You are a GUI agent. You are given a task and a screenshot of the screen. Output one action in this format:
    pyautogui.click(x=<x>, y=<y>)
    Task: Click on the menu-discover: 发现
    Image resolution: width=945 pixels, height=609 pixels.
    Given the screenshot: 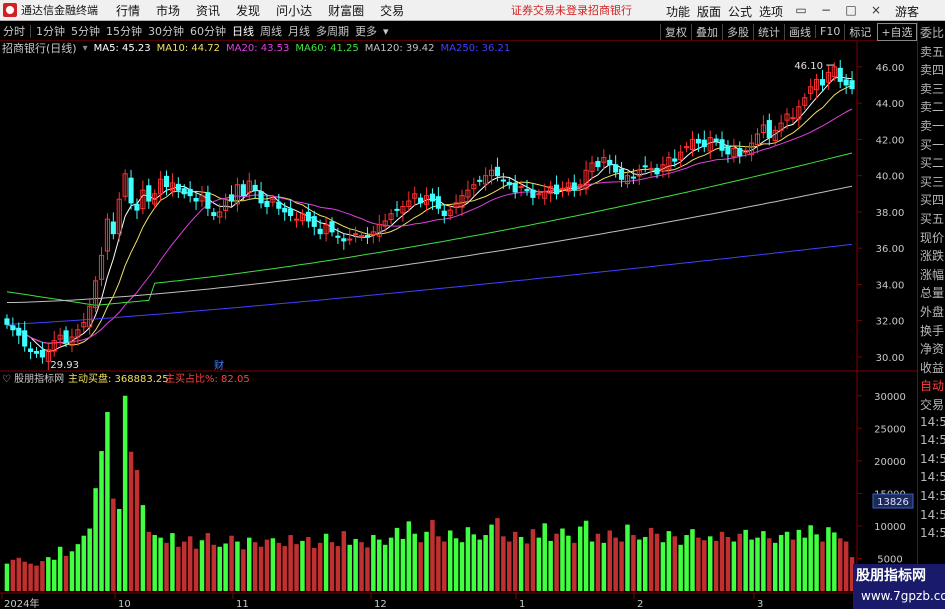 What is the action you would take?
    pyautogui.click(x=248, y=10)
    